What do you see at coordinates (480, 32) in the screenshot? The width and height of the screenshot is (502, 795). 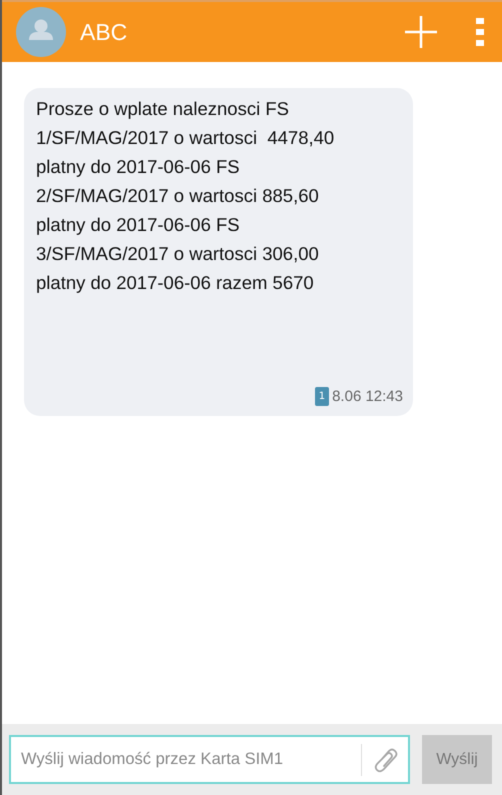 I see `more-options-icon` at bounding box center [480, 32].